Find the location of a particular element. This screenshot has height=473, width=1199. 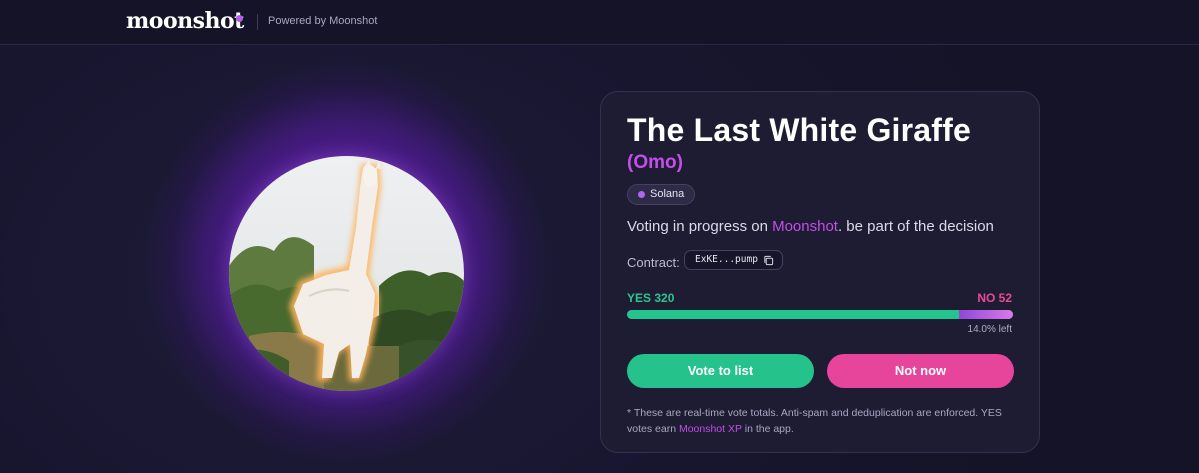

white-giraffe-avatar is located at coordinates (346, 273).